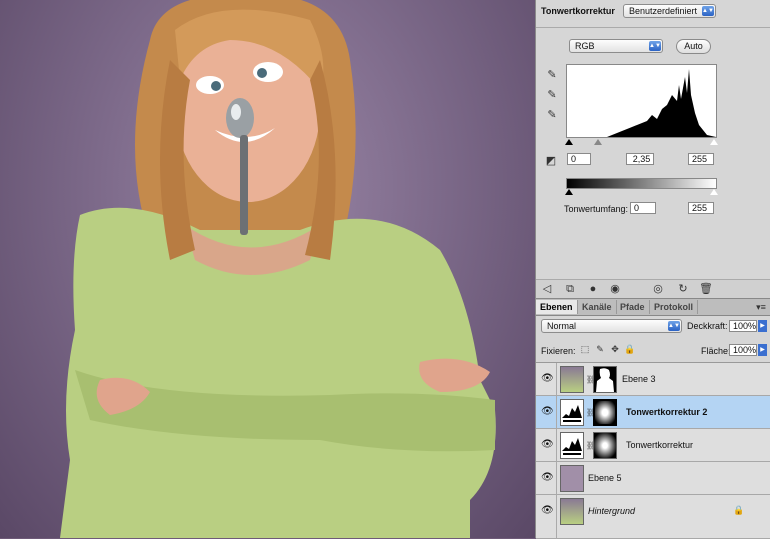 The image size is (770, 539). I want to click on preset-select-value: Benutzerdefiniert, so click(663, 11).